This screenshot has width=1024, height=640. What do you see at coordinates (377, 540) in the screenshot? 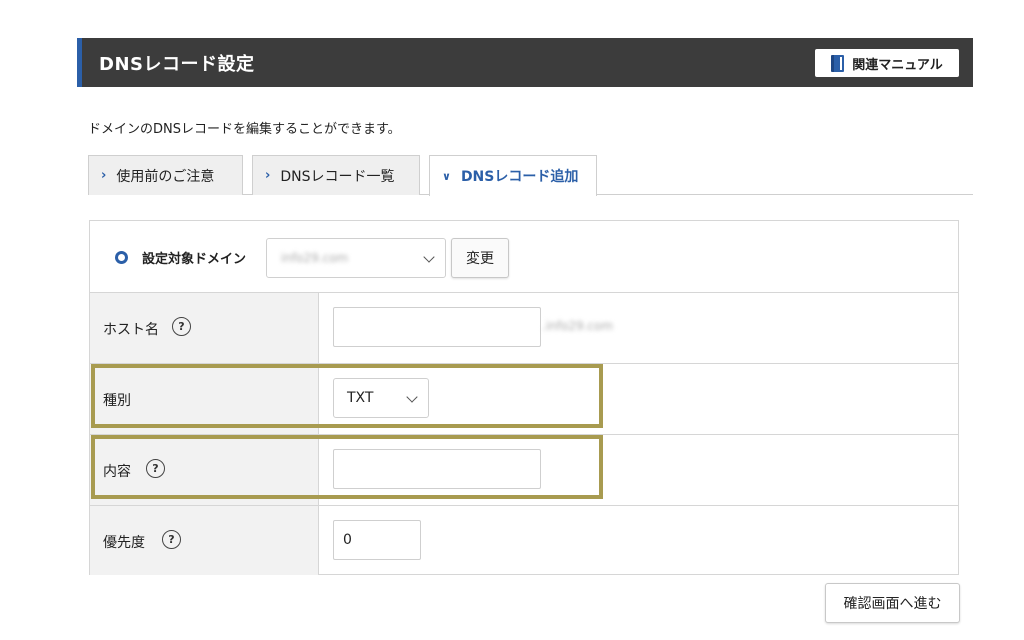
I see `priority-input: 0` at bounding box center [377, 540].